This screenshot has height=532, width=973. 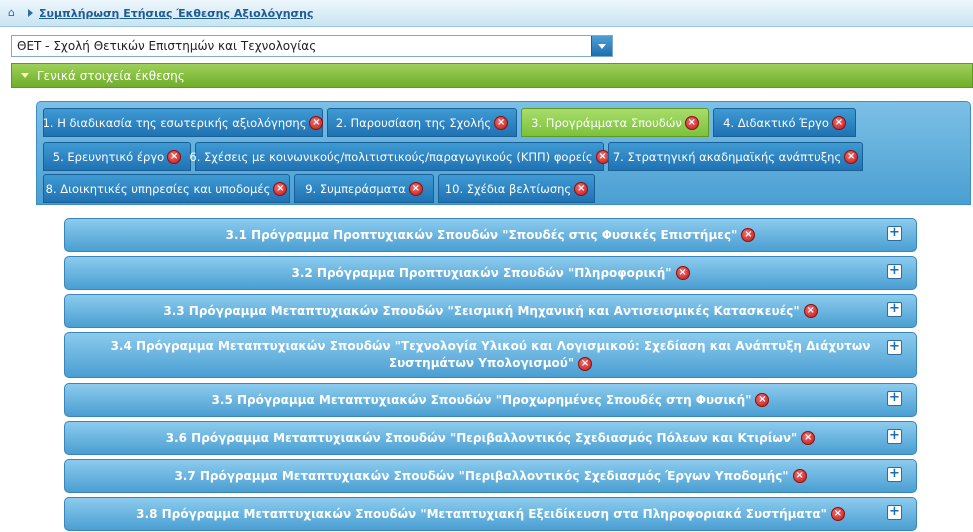 I want to click on tab-label: 8. Διοικητικές υπηρεσίες και υποδομές, so click(x=158, y=188).